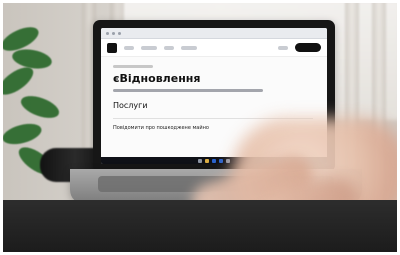 The image size is (400, 255). Describe the element at coordinates (214, 33) in the screenshot. I see `browser-toolbar` at that location.